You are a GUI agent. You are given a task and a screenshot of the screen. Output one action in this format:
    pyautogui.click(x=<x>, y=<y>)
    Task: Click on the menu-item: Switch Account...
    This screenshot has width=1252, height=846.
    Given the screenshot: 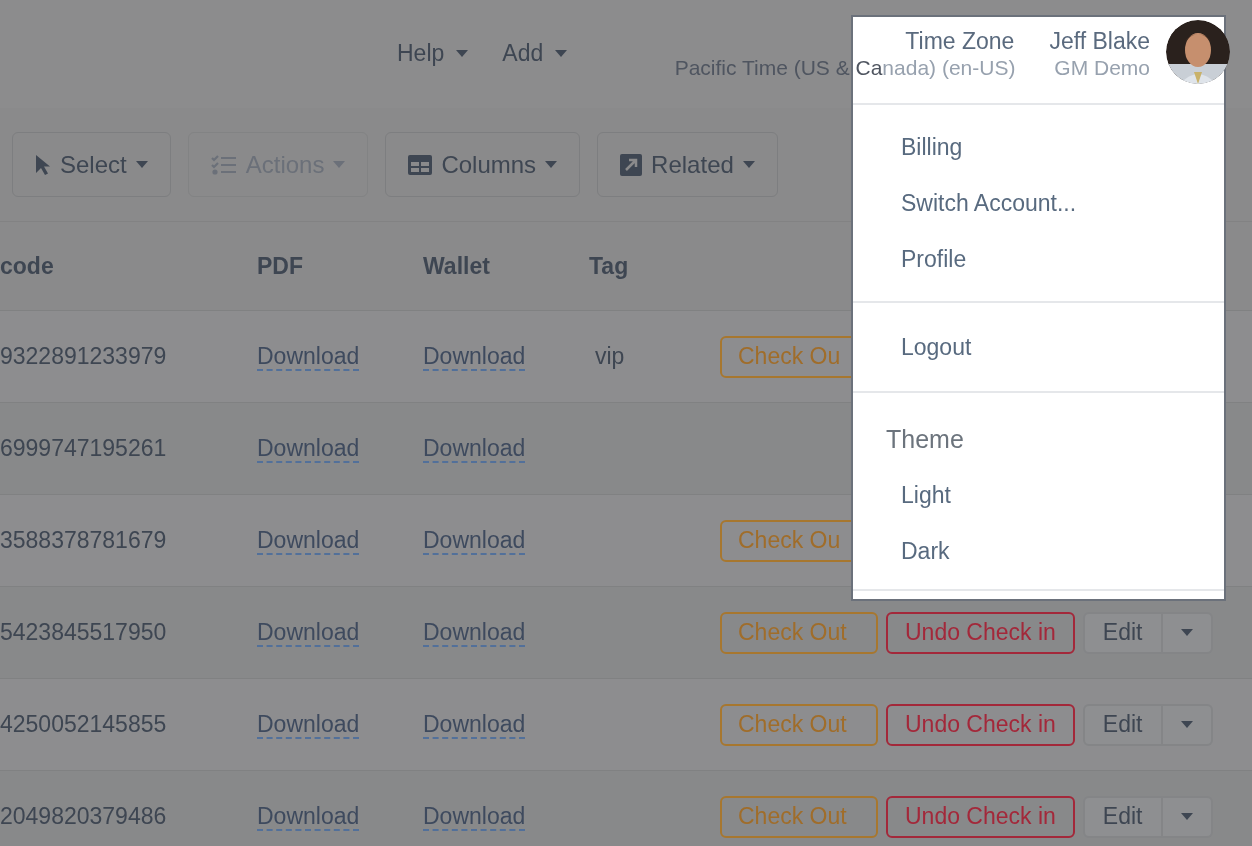 What is the action you would take?
    pyautogui.click(x=1038, y=203)
    